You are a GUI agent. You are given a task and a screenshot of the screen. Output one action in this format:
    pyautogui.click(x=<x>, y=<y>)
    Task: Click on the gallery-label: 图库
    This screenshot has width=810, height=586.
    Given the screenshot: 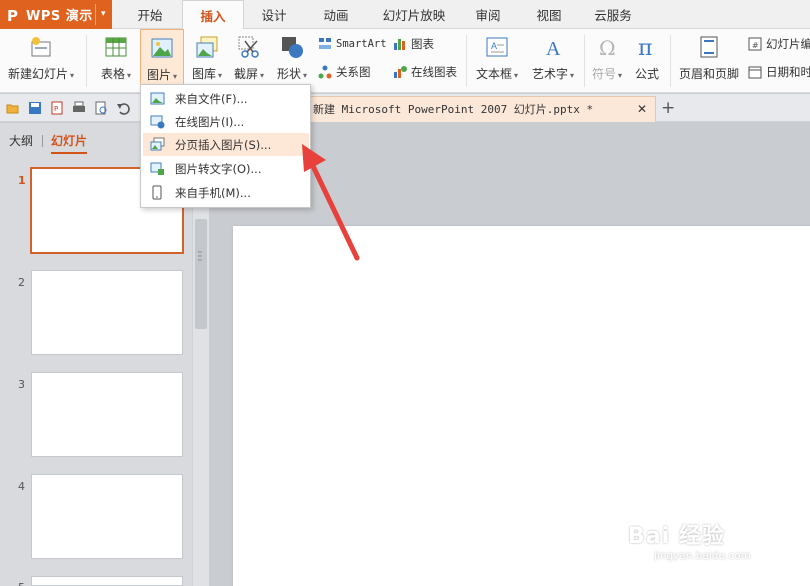 What is the action you would take?
    pyautogui.click(x=203, y=74)
    